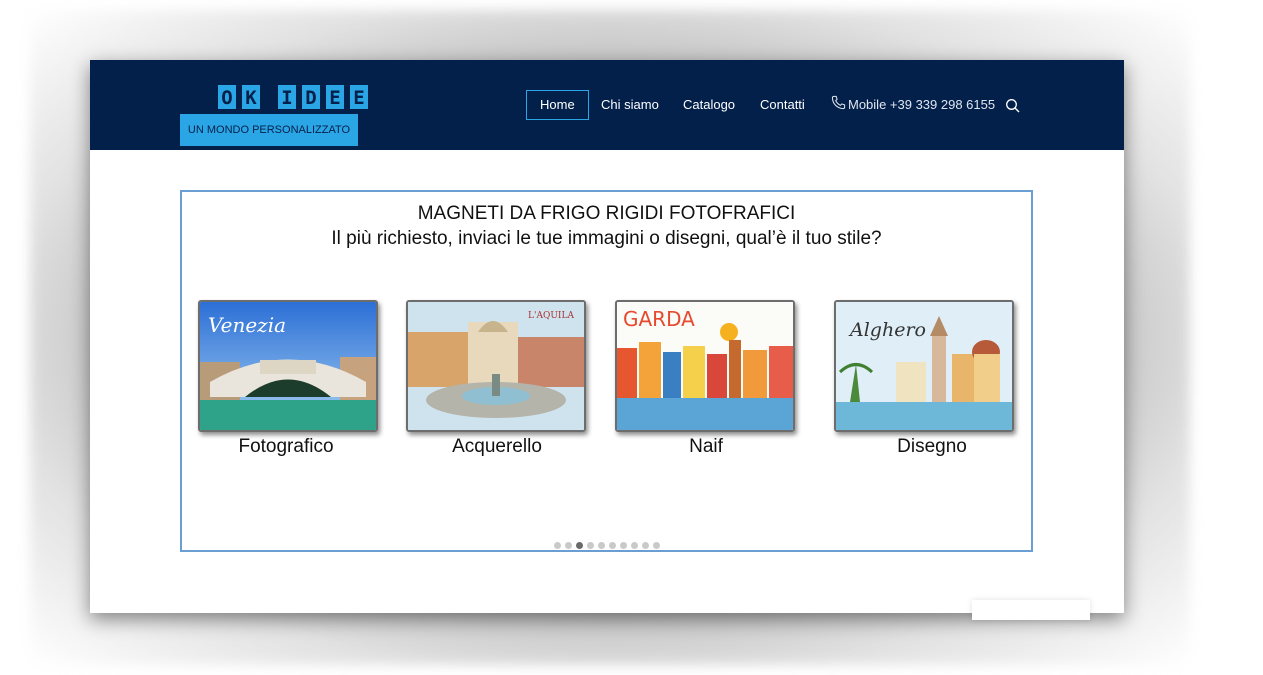  I want to click on svg-text: Alghero, so click(887, 330).